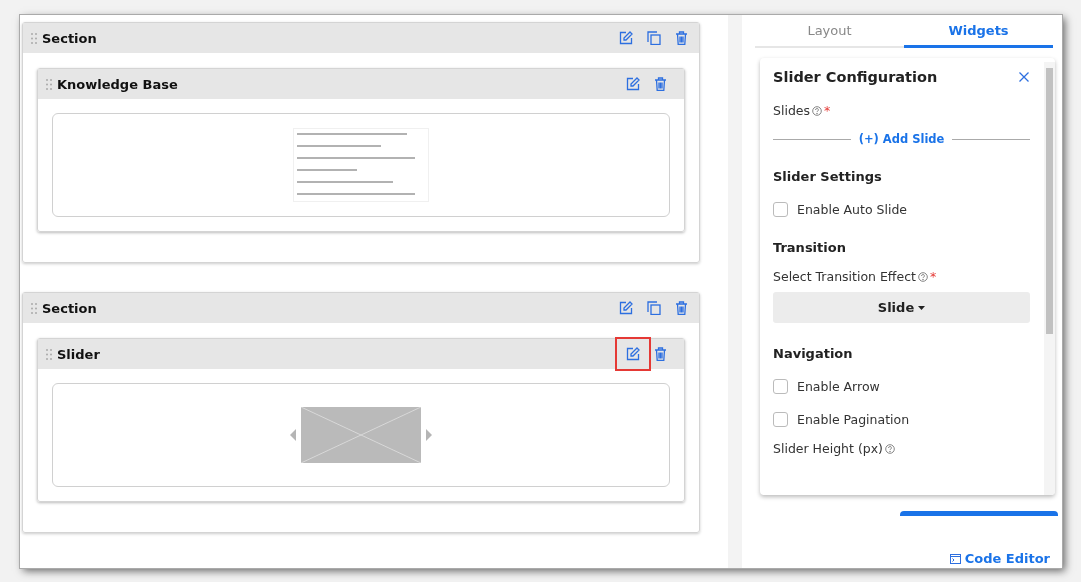 This screenshot has height=582, width=1081. I want to click on panel-tab: Widgets, so click(978, 31).